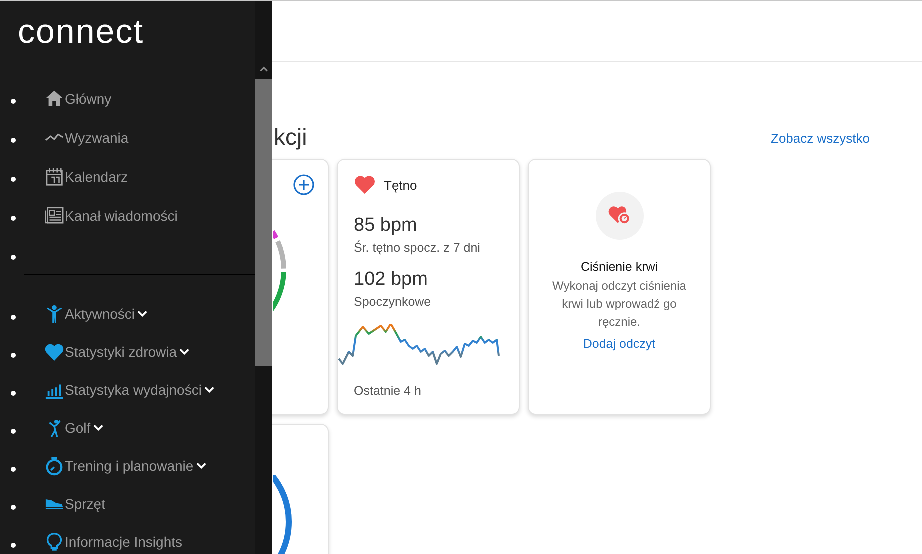  What do you see at coordinates (820, 139) in the screenshot?
I see `see-all-link: Zobacz wszystko` at bounding box center [820, 139].